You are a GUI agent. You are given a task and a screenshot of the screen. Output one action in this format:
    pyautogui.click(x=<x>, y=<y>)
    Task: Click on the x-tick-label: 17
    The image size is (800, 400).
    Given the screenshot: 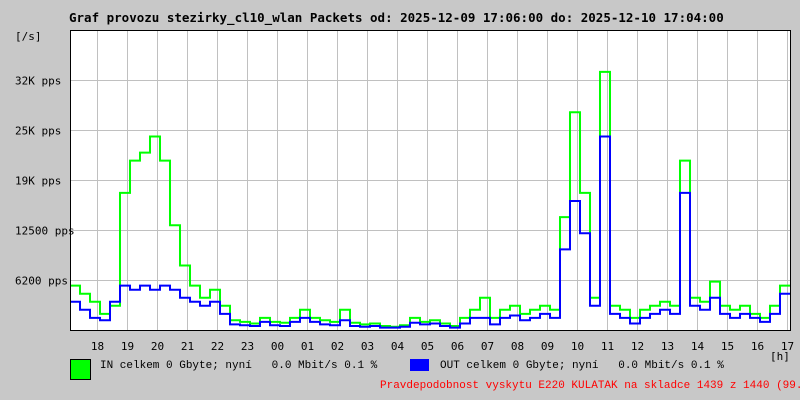 What is the action you would take?
    pyautogui.click(x=787, y=346)
    